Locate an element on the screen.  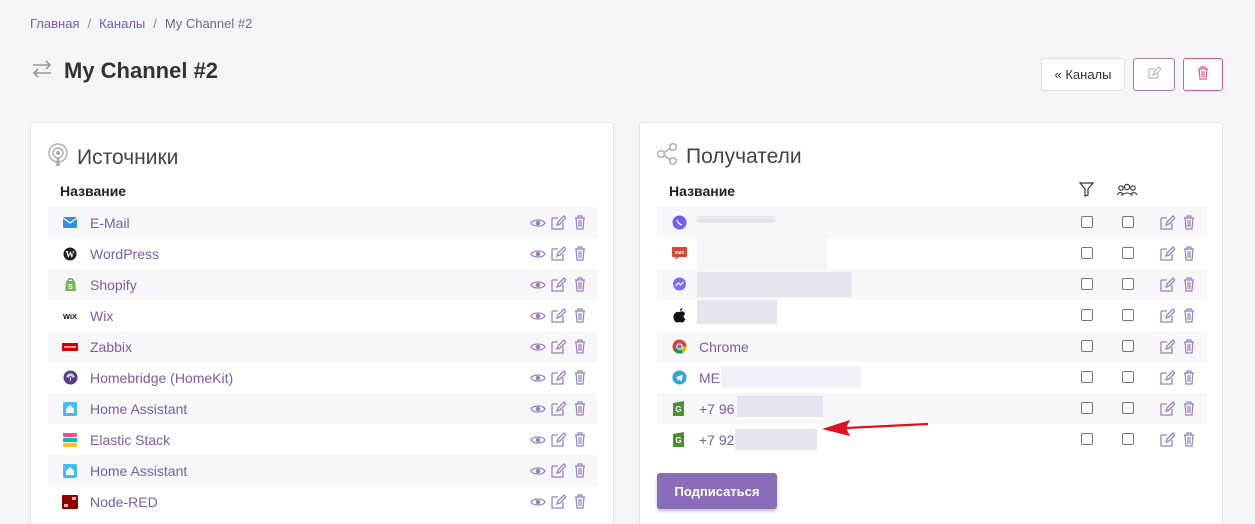
recipient-name: +7 96 is located at coordinates (716, 409).